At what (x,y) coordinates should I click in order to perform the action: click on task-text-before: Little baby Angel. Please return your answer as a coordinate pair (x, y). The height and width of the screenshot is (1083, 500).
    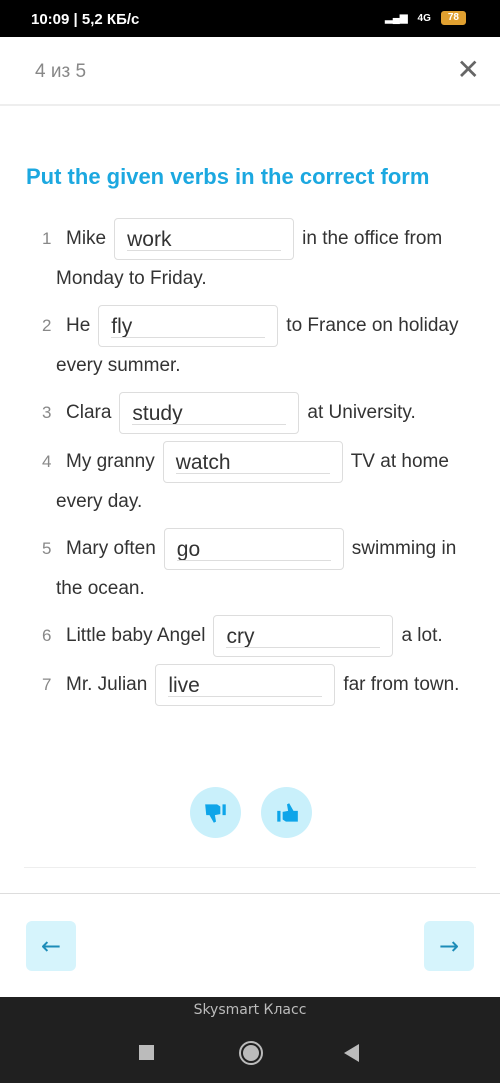
    Looking at the image, I should click on (136, 636).